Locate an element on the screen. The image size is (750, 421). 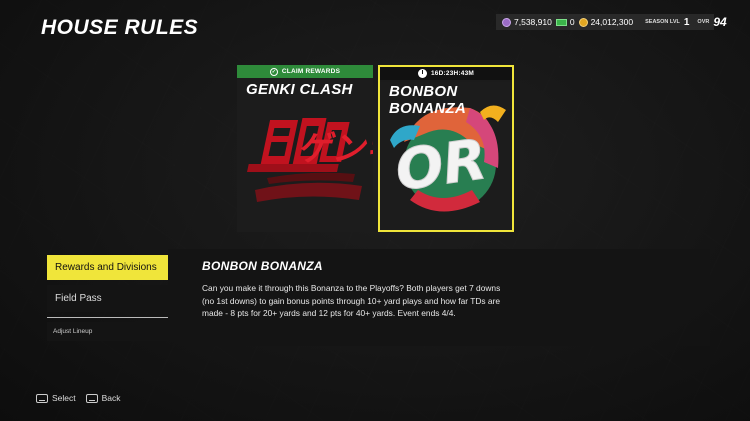
gold-coin-icon is located at coordinates (583, 22).